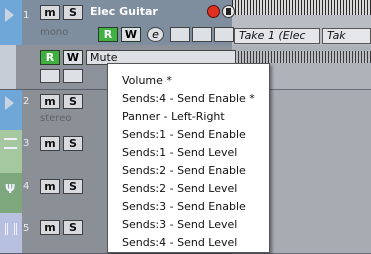 The width and height of the screenshot is (371, 254). I want to click on channel-config: stereo, so click(56, 118).